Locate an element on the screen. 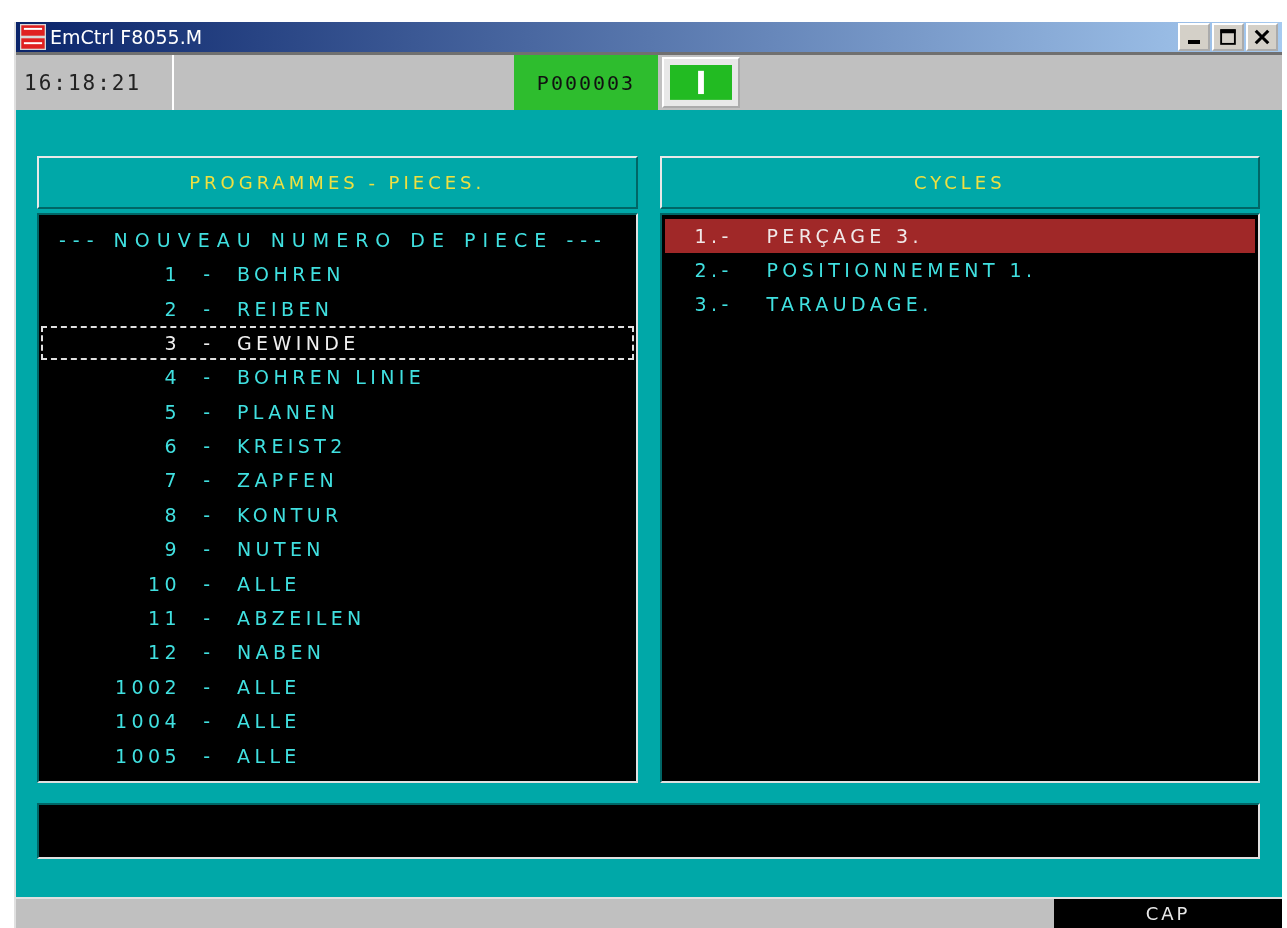 This screenshot has width=1287, height=928. minimize-icon is located at coordinates (1194, 42).